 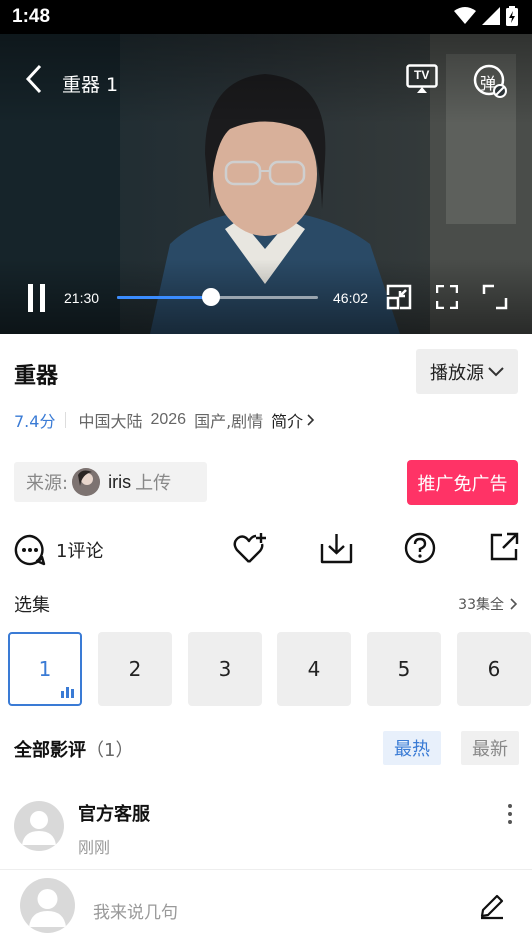 I want to click on uploader-prefix: 来源:, so click(x=47, y=483).